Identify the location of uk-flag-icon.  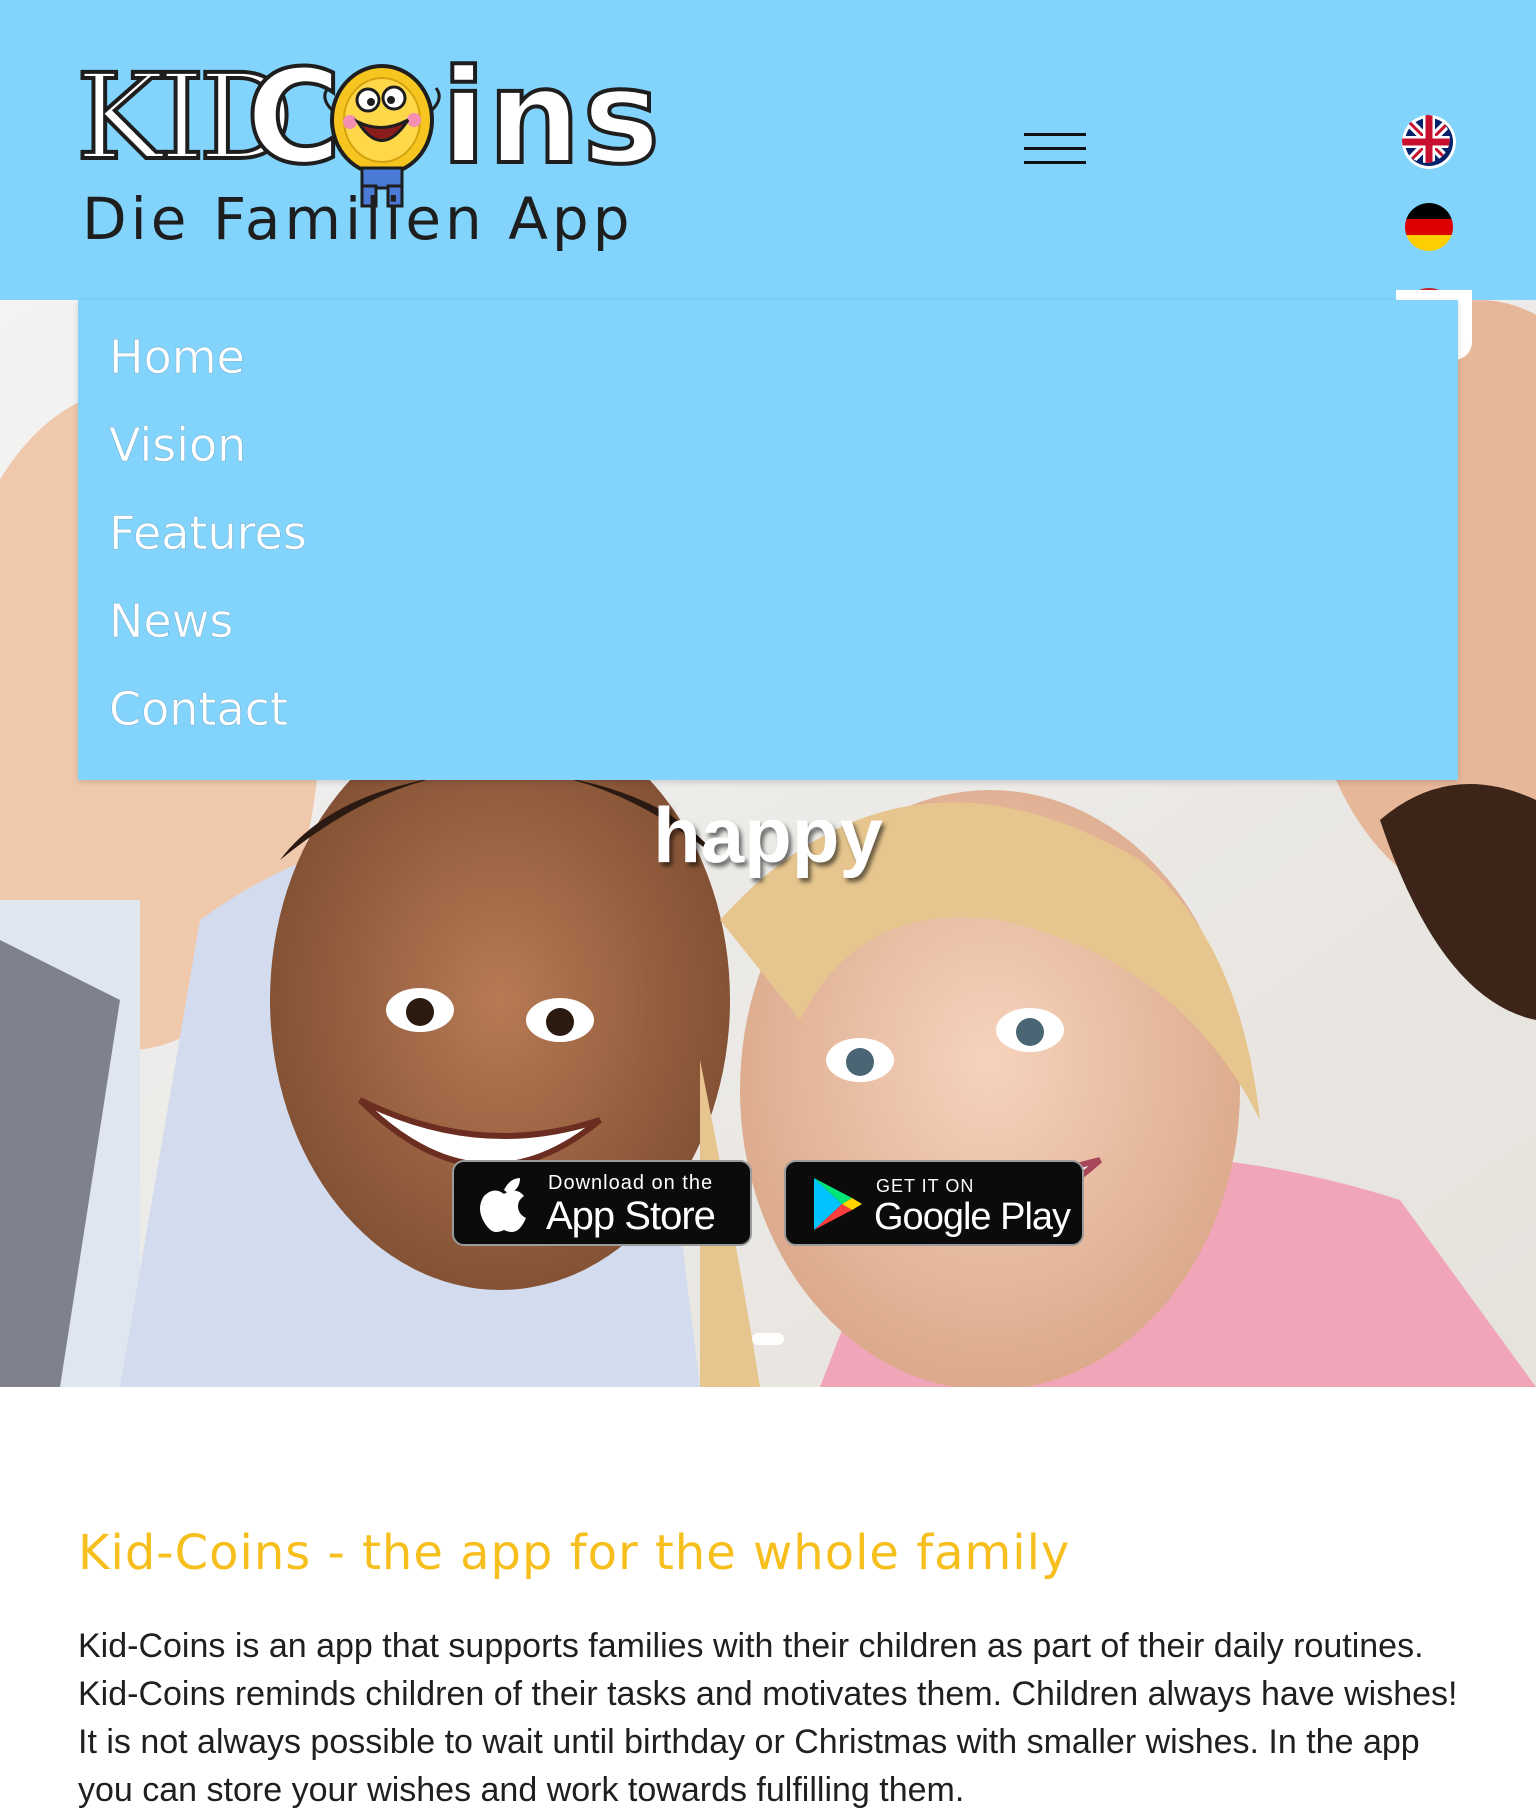
(1429, 142).